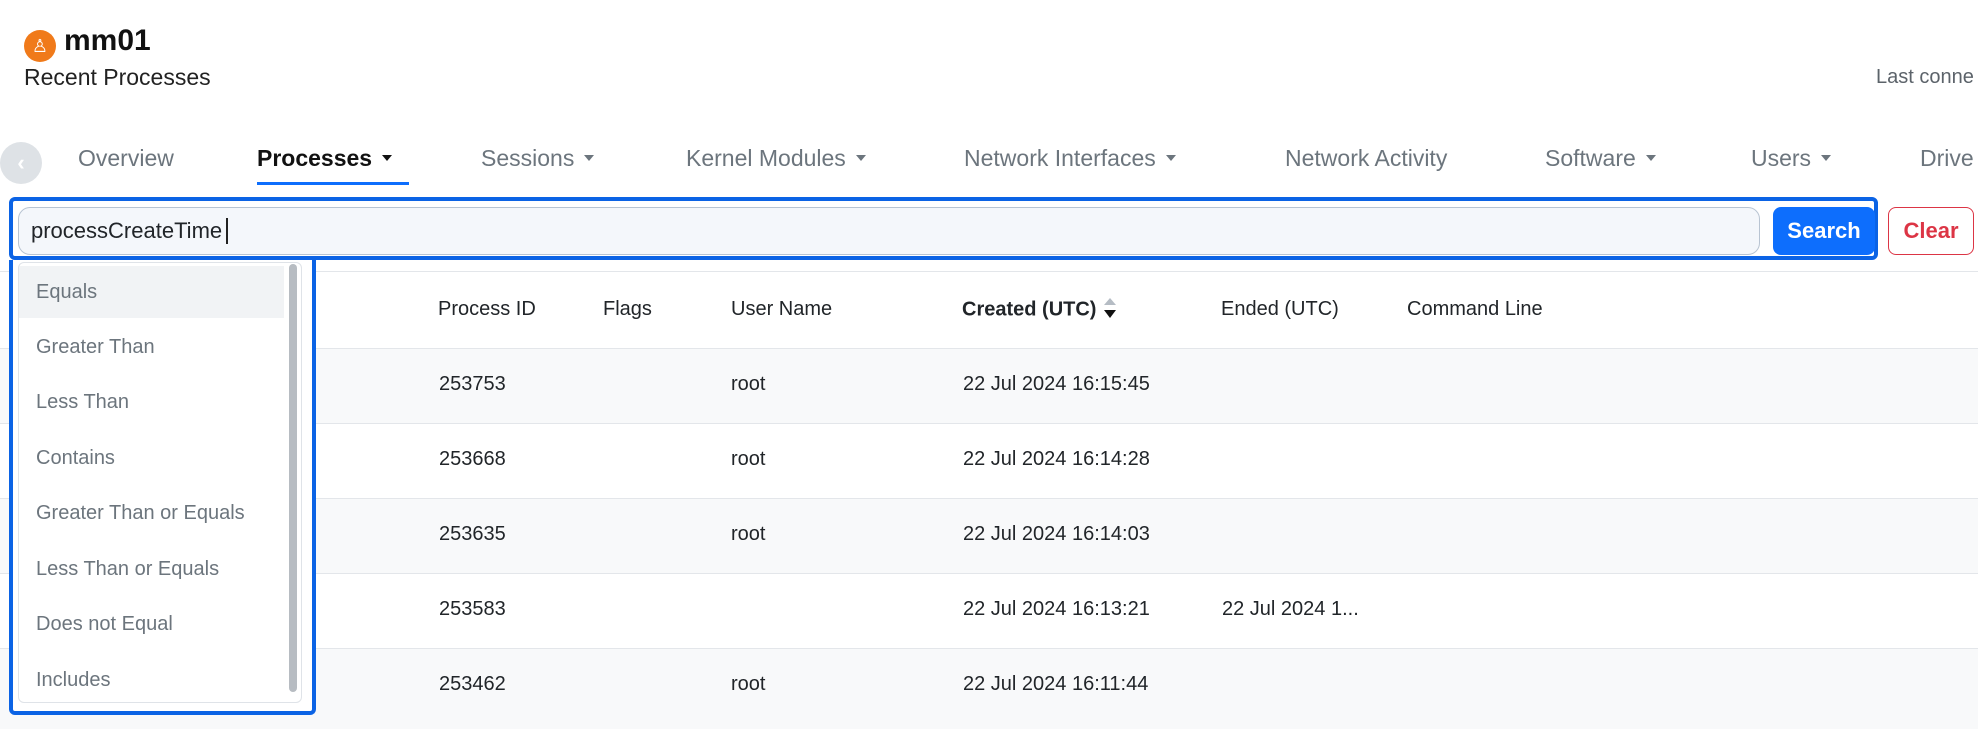  I want to click on cell-created: 22 Jul 2024 16:11:44, so click(1056, 684).